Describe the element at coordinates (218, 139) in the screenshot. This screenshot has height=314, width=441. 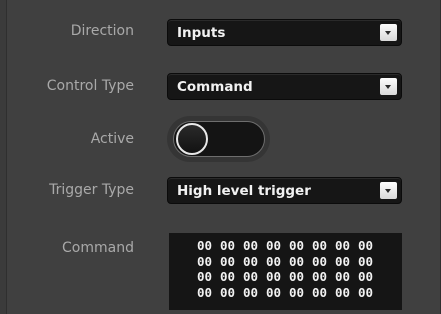
I see `active-toggle` at that location.